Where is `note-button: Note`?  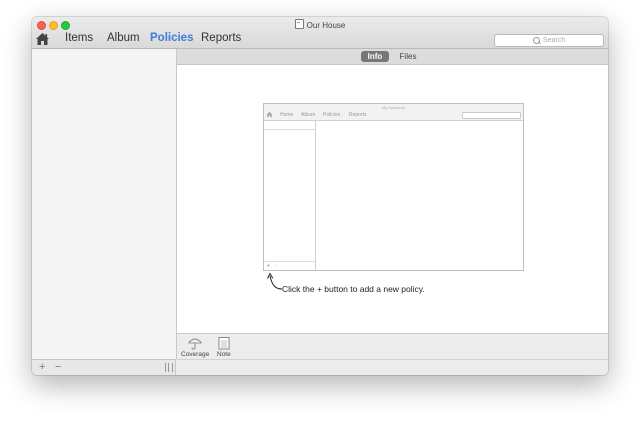 note-button: Note is located at coordinates (224, 347).